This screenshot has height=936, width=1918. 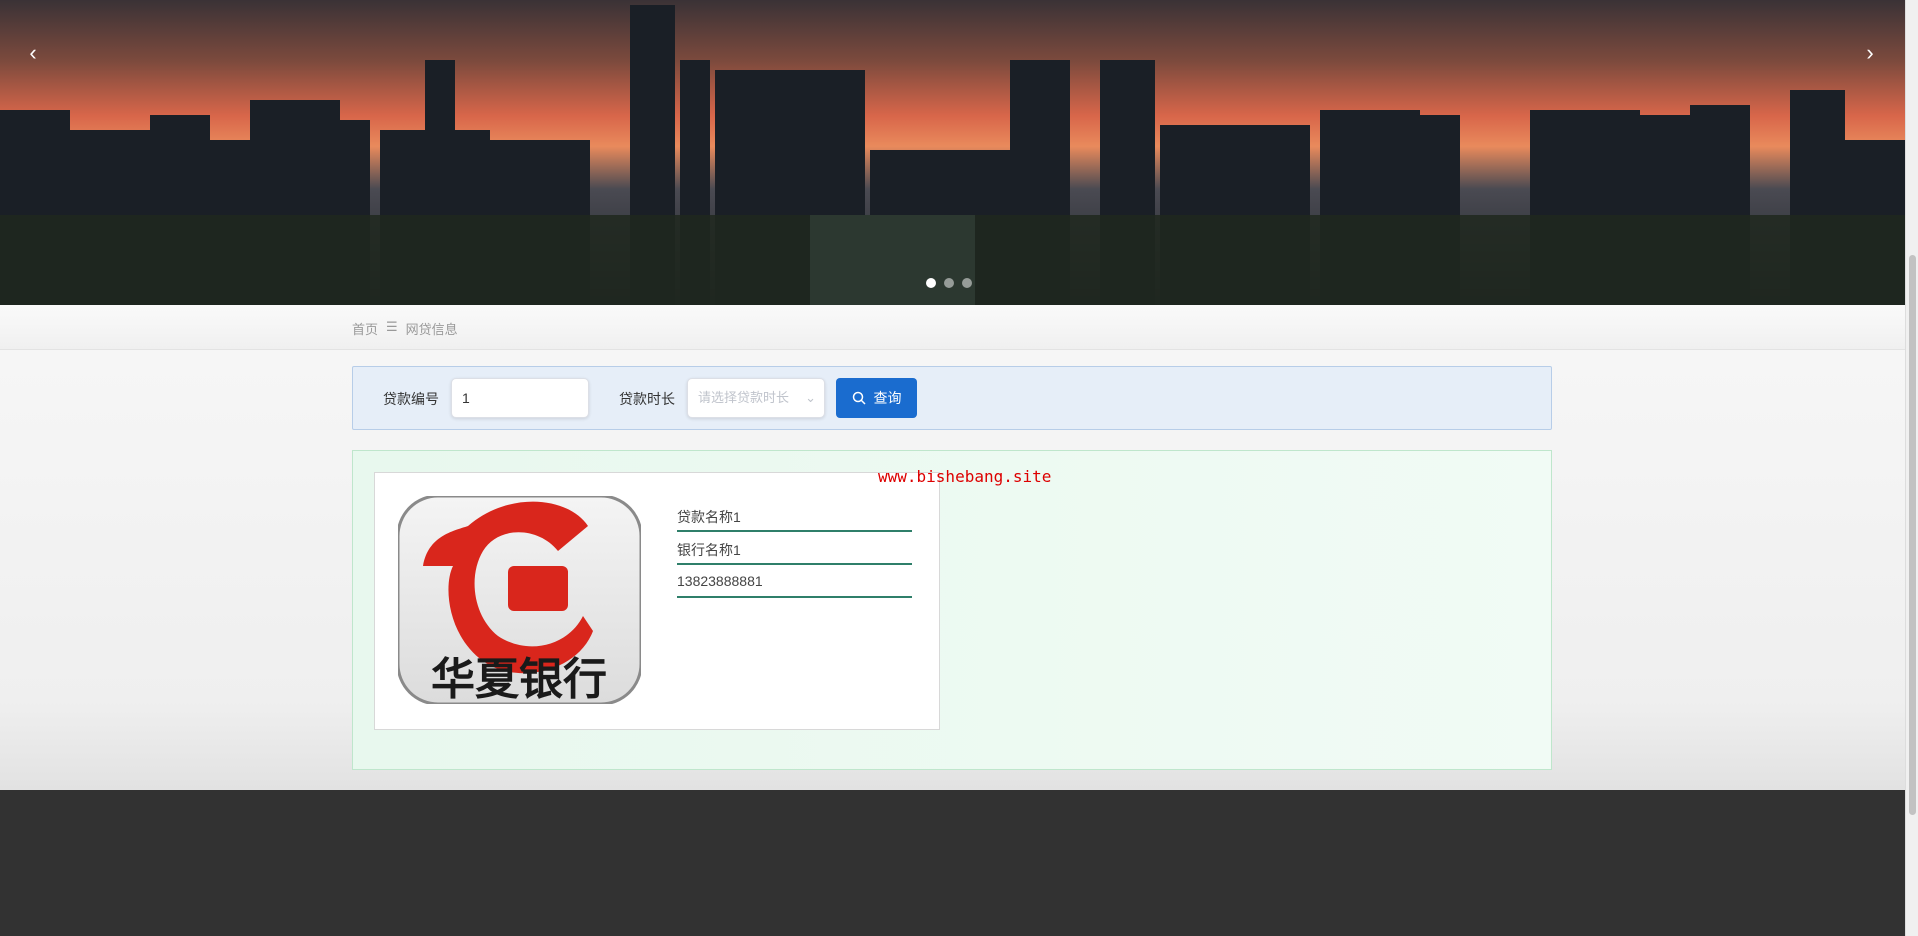 What do you see at coordinates (794, 581) in the screenshot?
I see `phone-number: 13823888881` at bounding box center [794, 581].